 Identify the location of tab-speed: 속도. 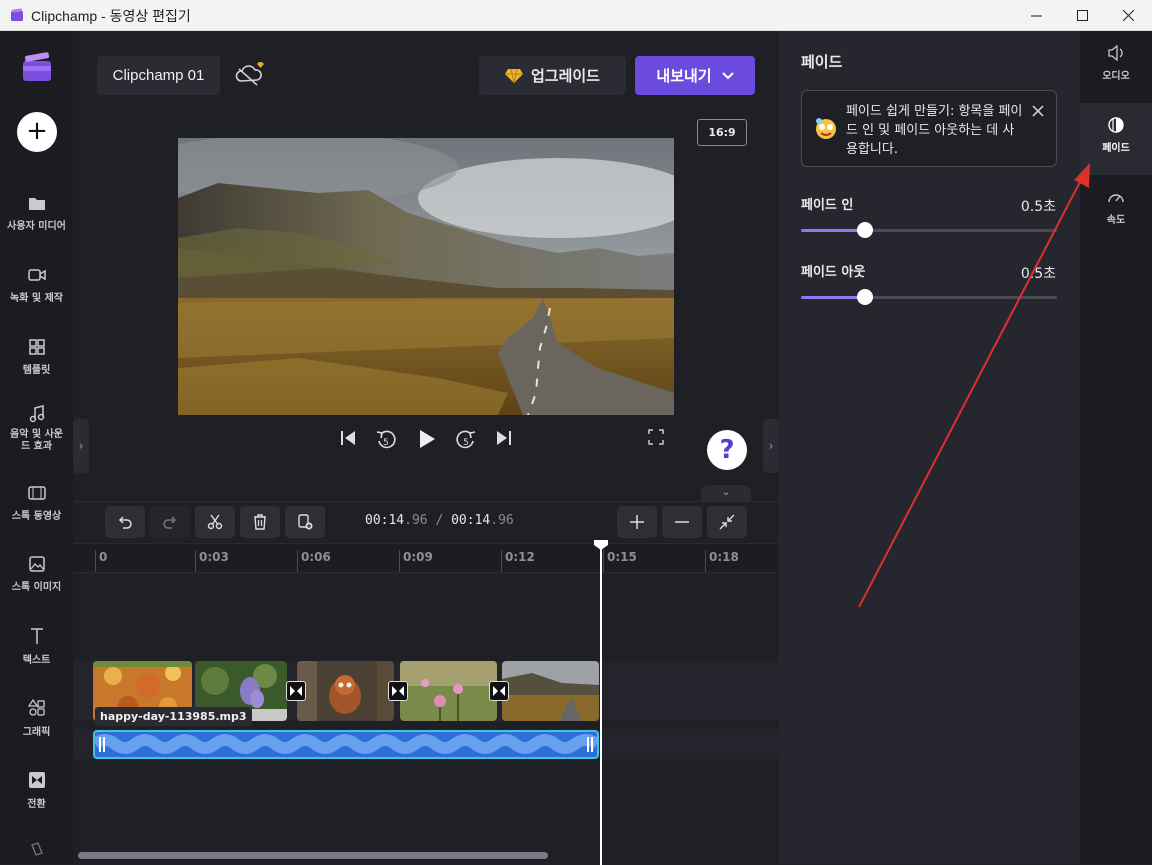
(1116, 211).